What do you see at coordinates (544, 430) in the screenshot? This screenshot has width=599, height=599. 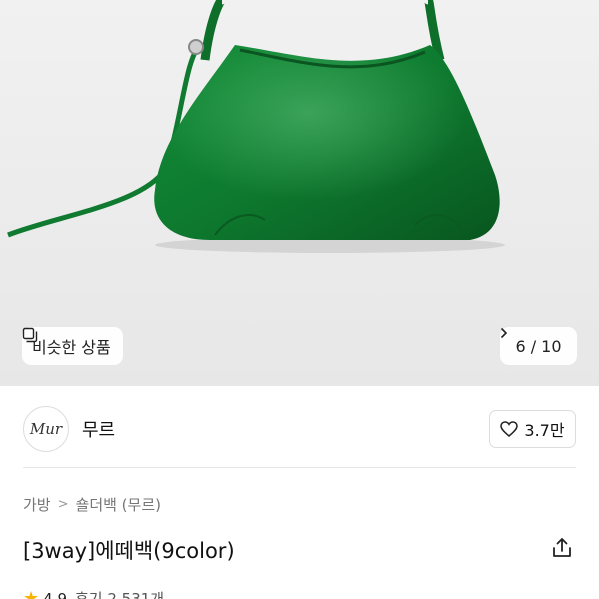 I see `like-count: 3.7만` at bounding box center [544, 430].